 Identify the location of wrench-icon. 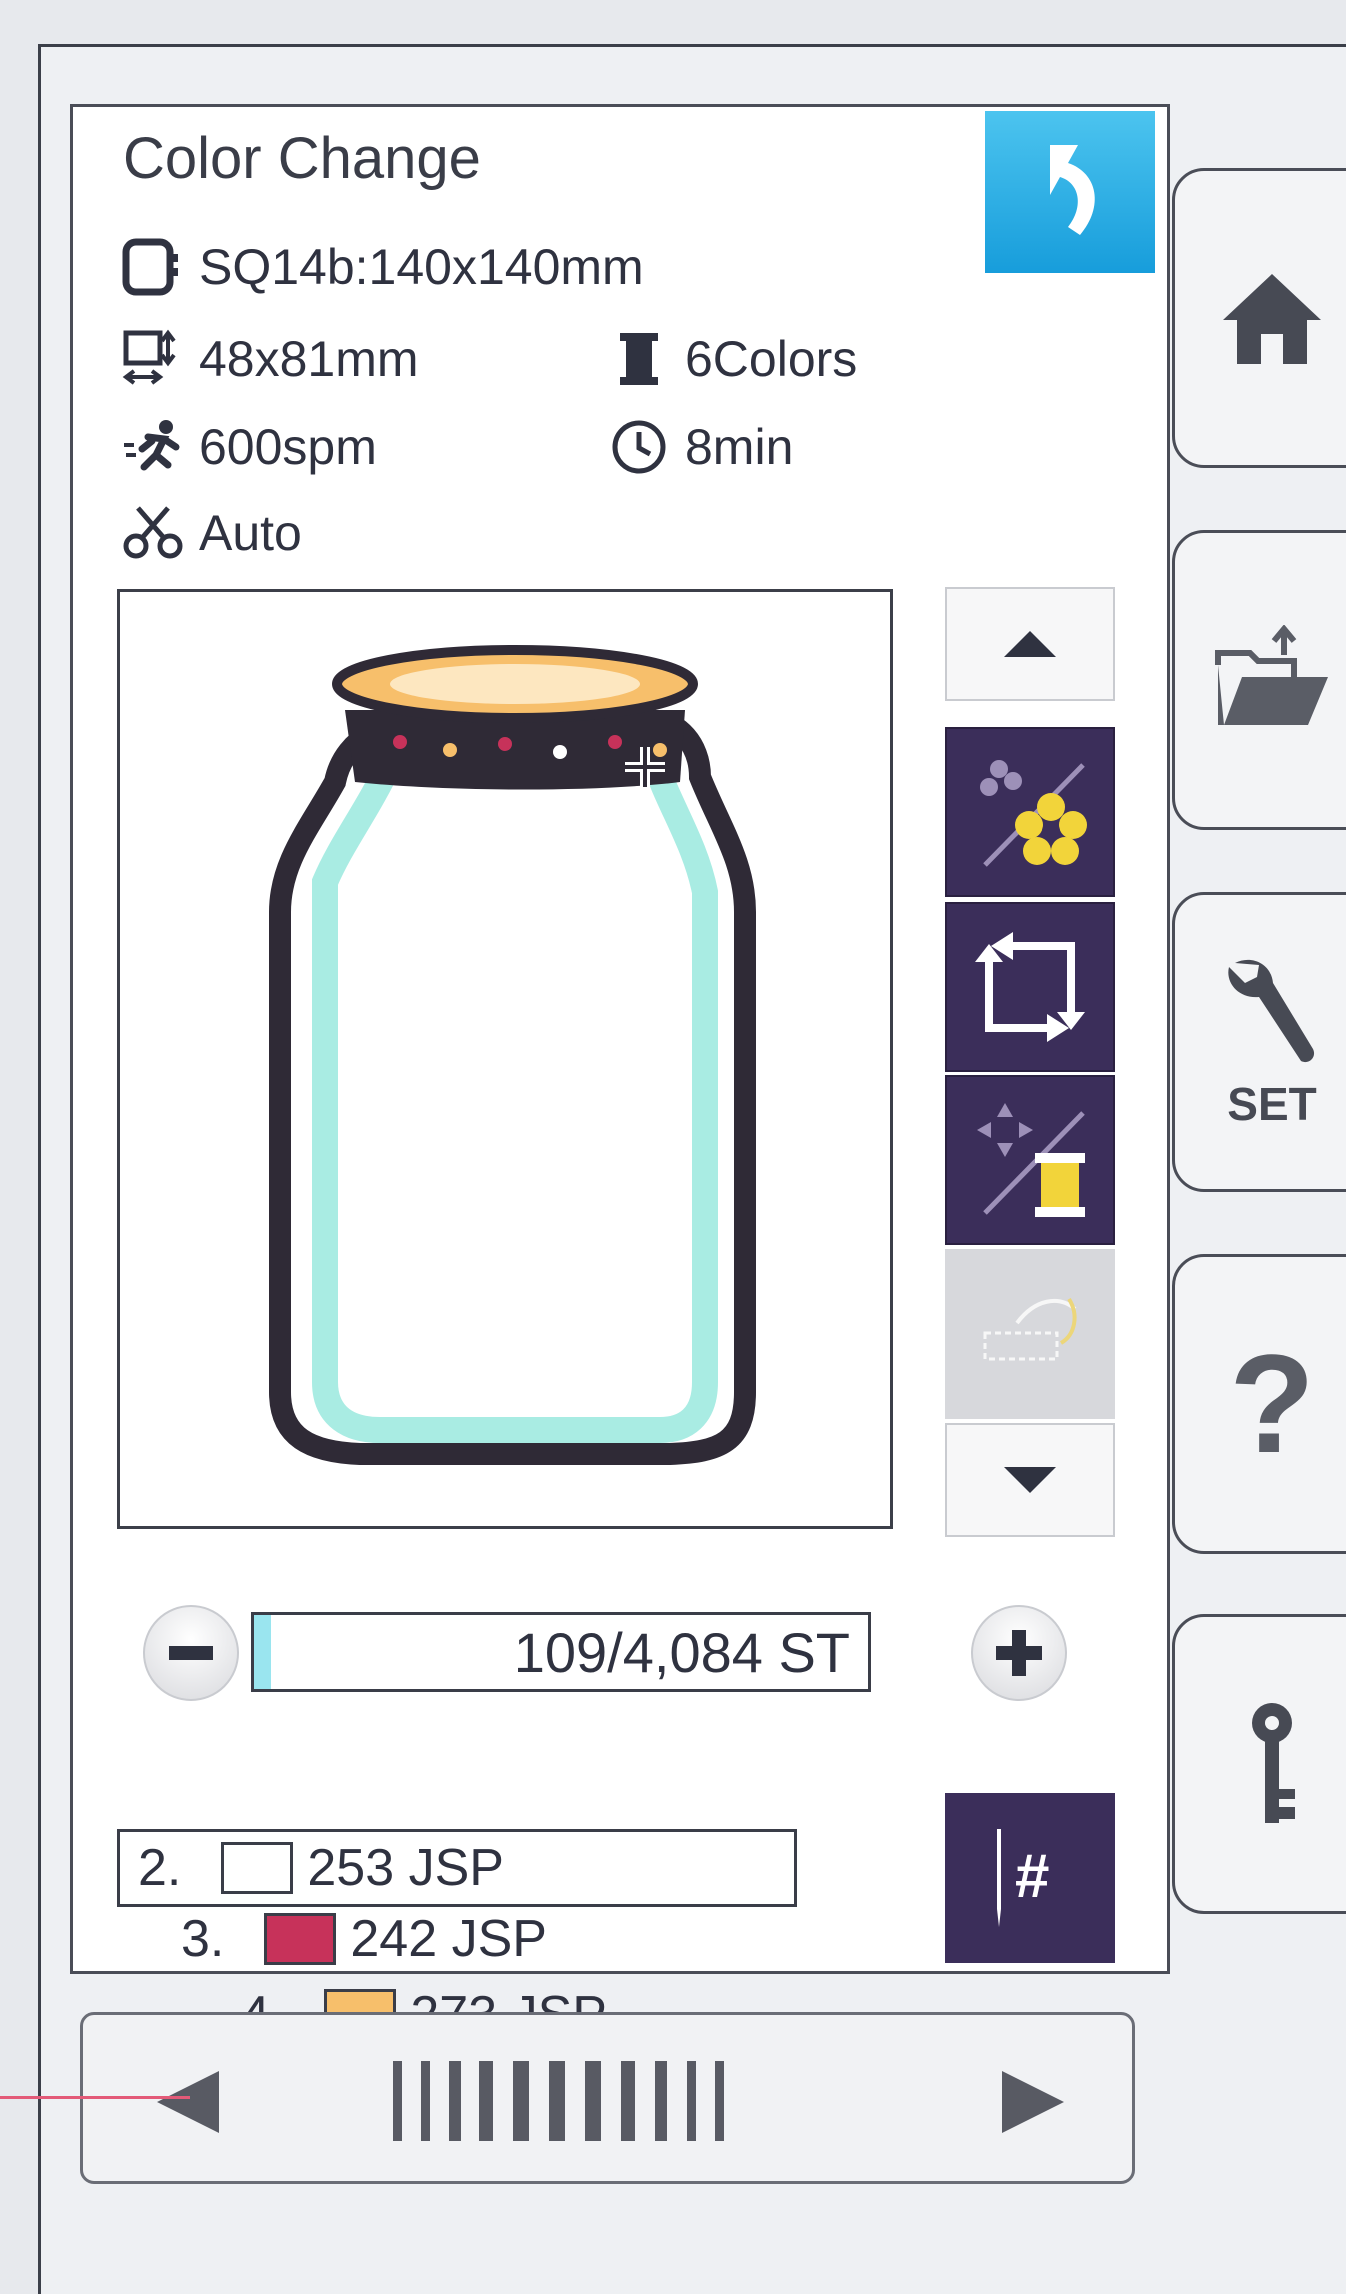
(1271, 1011).